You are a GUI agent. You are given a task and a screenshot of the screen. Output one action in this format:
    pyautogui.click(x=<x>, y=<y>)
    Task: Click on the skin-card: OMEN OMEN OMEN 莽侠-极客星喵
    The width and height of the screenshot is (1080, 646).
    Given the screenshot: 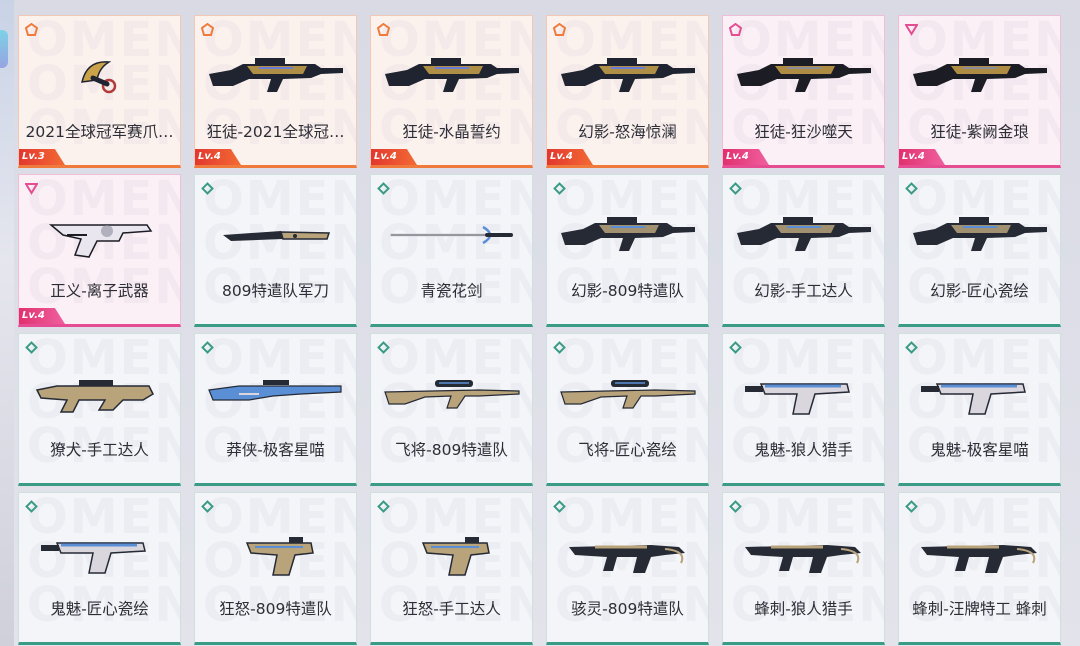 What is the action you would take?
    pyautogui.click(x=275, y=409)
    